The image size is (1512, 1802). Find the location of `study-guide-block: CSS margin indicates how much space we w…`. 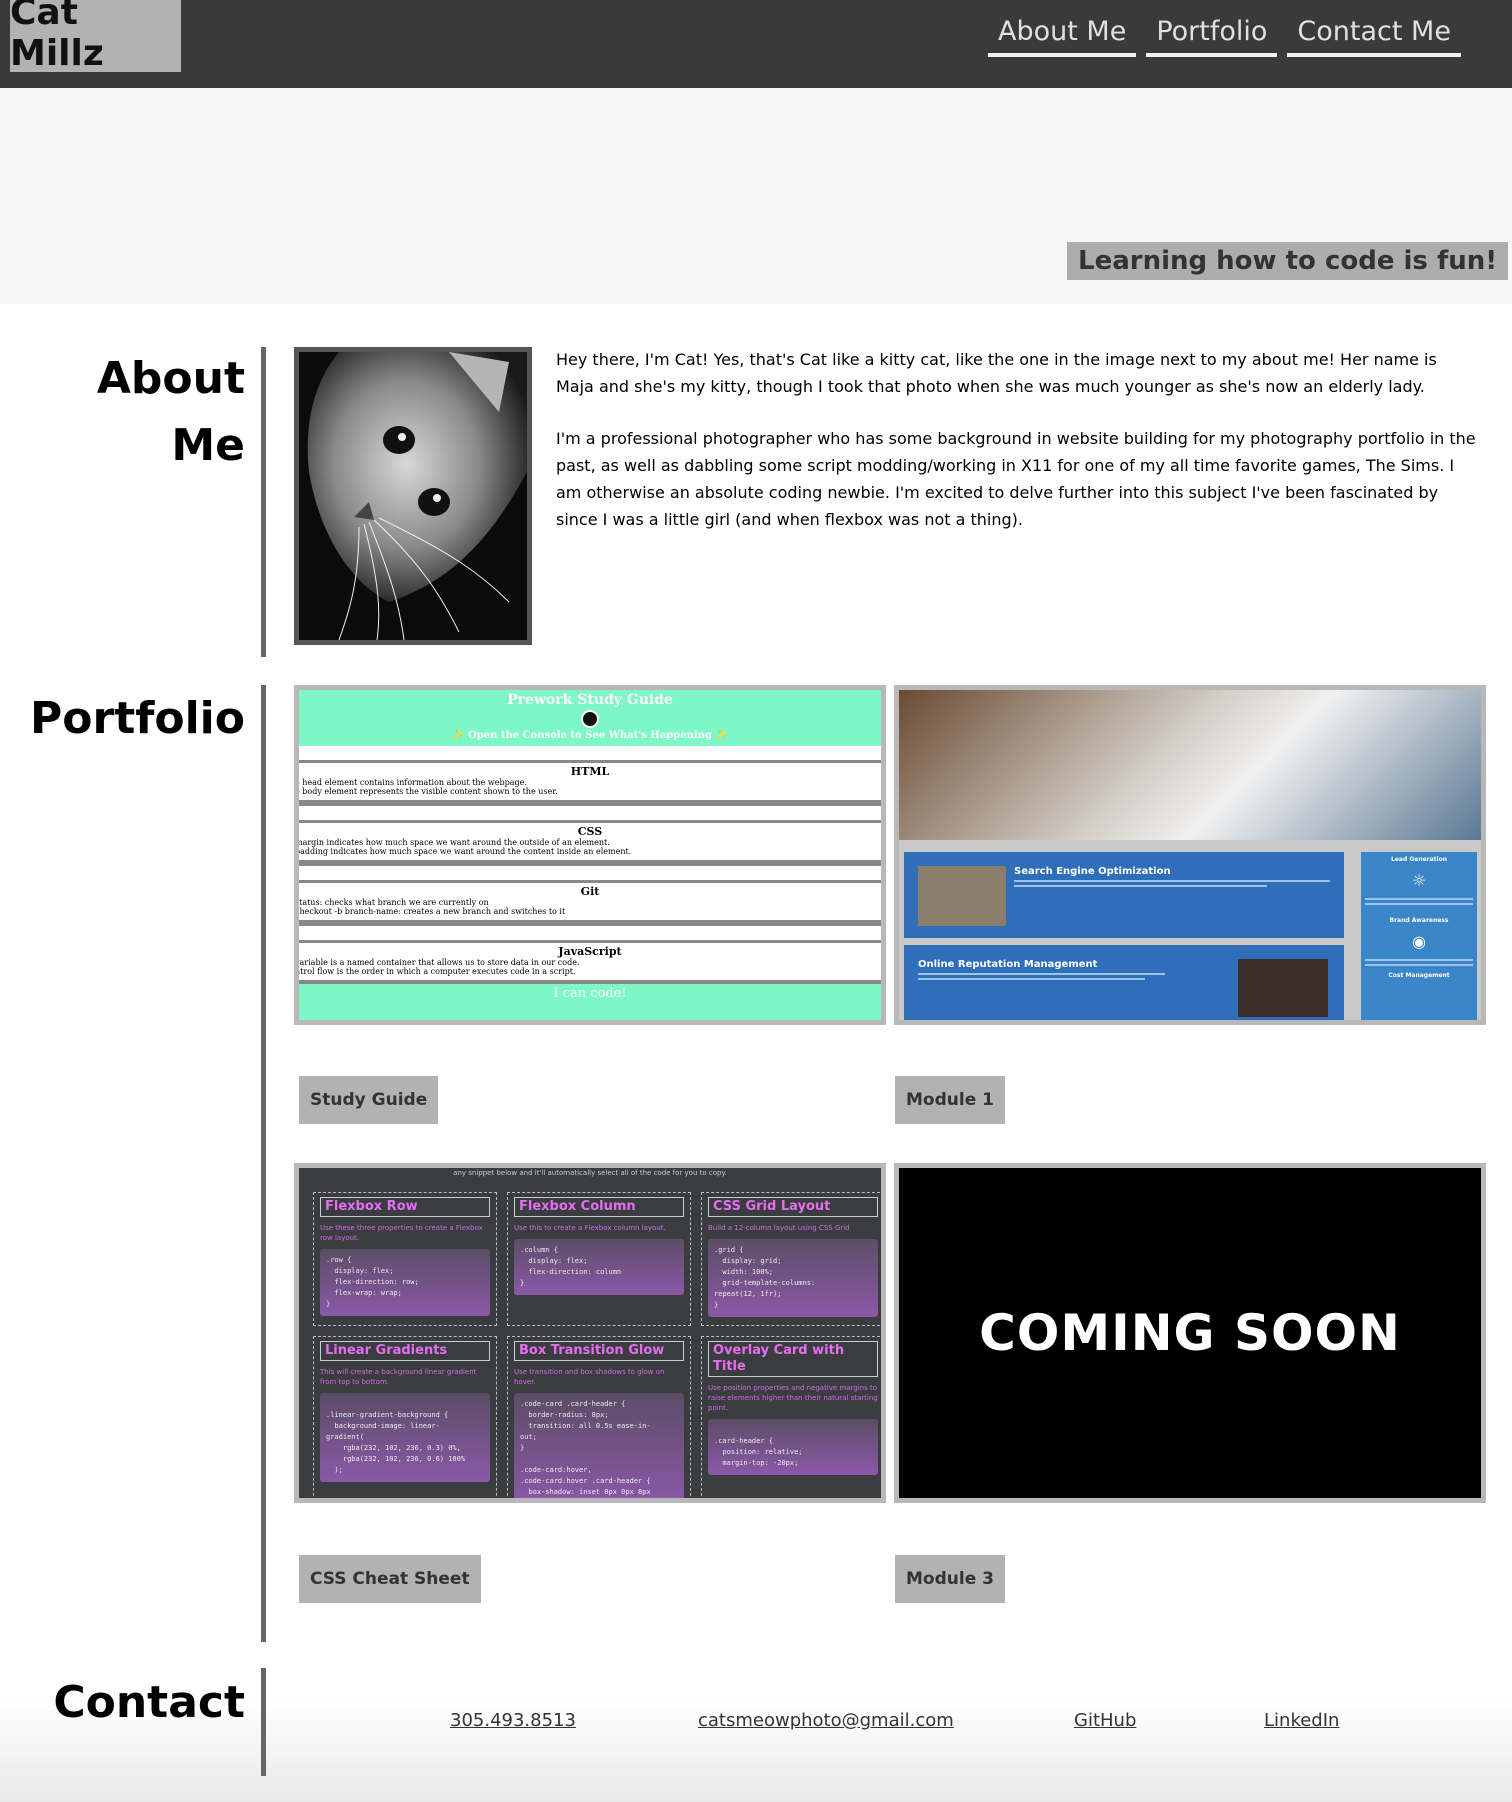

study-guide-block: CSS margin indicates how much space we w… is located at coordinates (590, 843).